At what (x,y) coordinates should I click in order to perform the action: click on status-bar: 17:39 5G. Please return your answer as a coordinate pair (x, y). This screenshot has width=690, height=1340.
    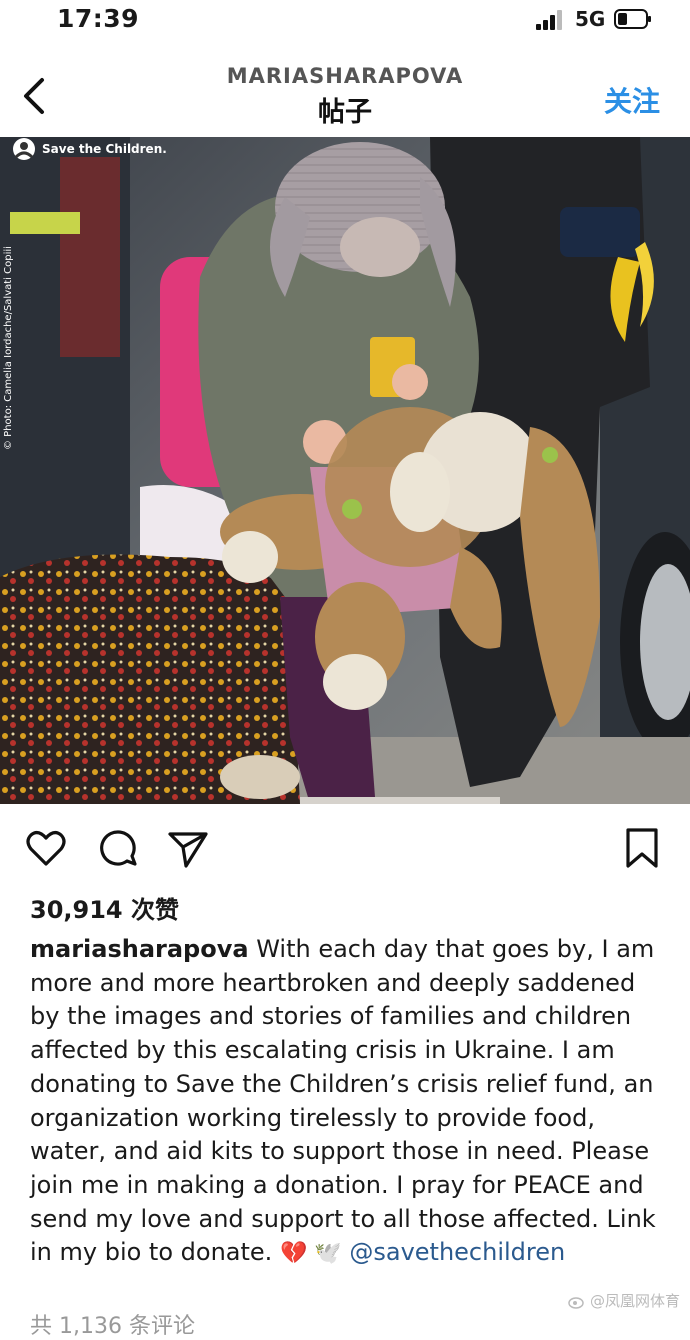
    Looking at the image, I should click on (345, 22).